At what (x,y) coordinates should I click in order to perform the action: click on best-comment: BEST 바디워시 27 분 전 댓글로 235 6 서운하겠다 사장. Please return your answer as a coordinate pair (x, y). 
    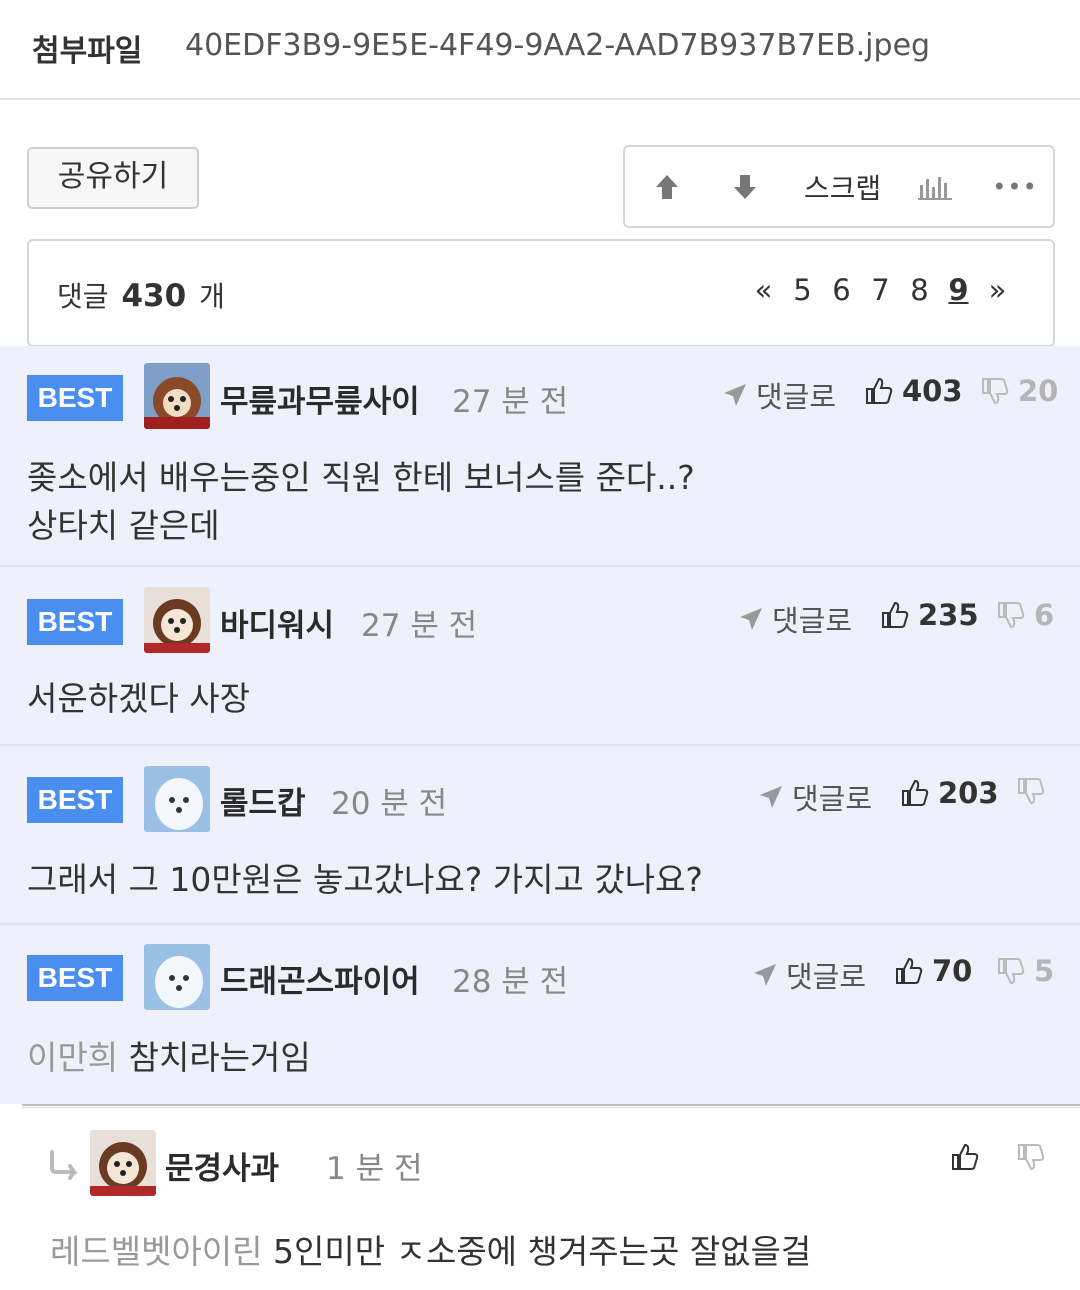
    Looking at the image, I should click on (540, 656).